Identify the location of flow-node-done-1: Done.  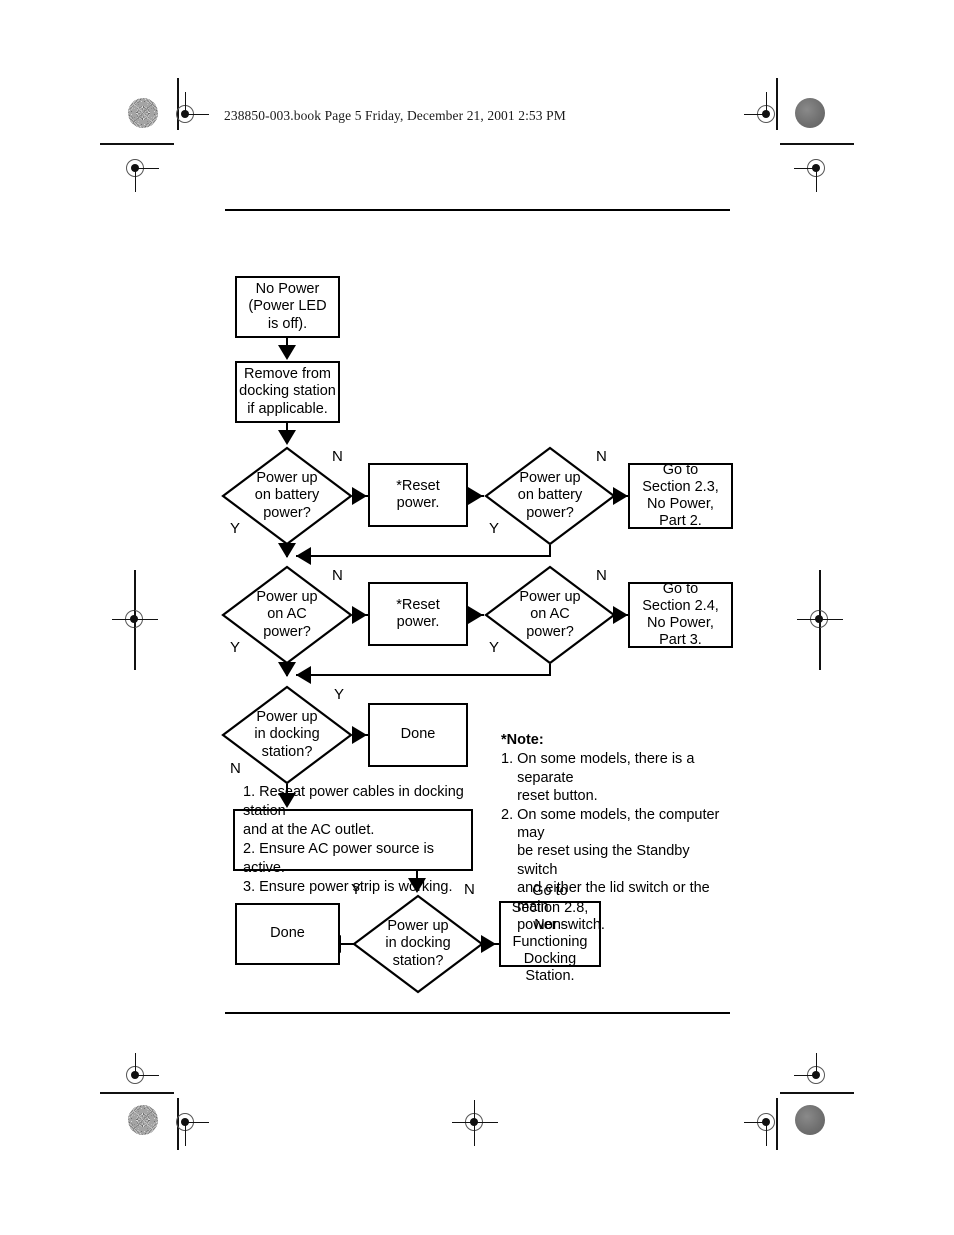
(418, 735).